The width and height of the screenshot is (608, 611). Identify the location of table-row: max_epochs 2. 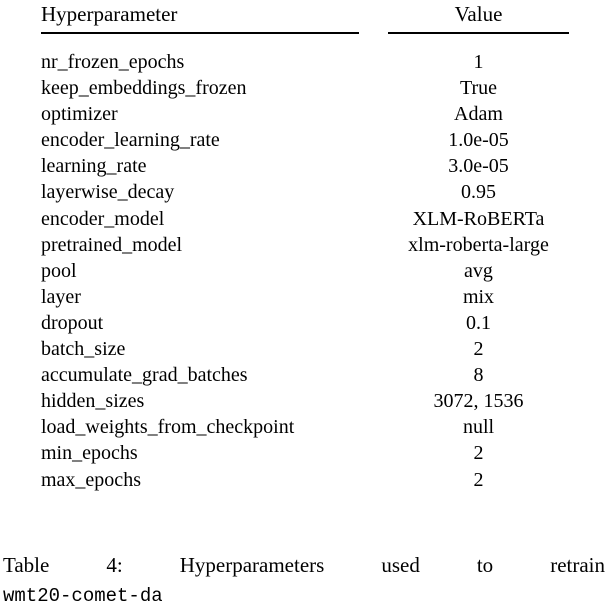
(304, 480).